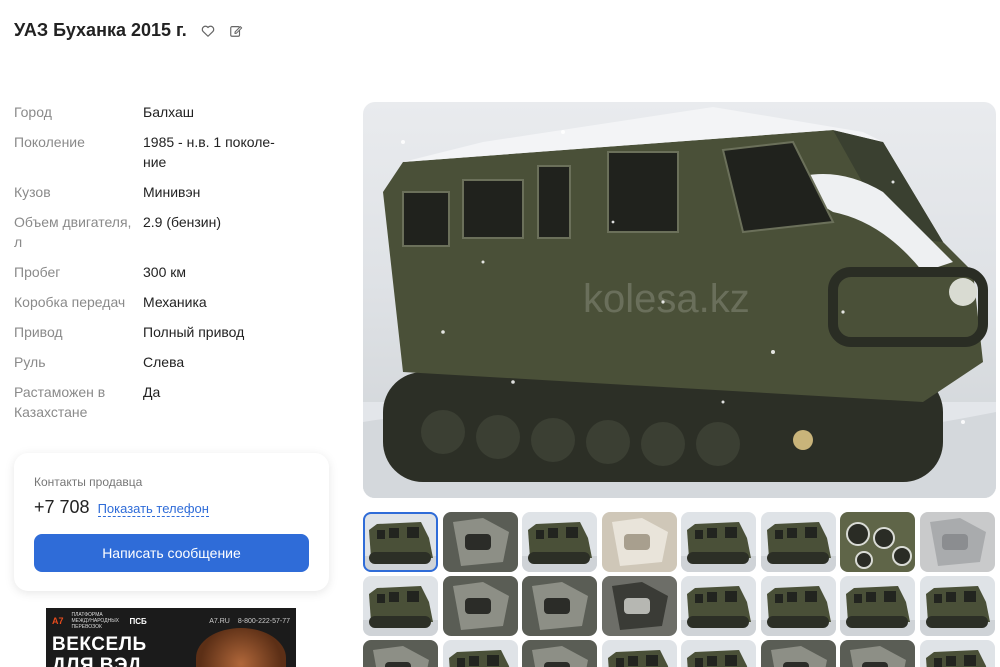 This screenshot has height=667, width=1000. I want to click on phone-row: +7 708 Показать телефон, so click(171, 507).